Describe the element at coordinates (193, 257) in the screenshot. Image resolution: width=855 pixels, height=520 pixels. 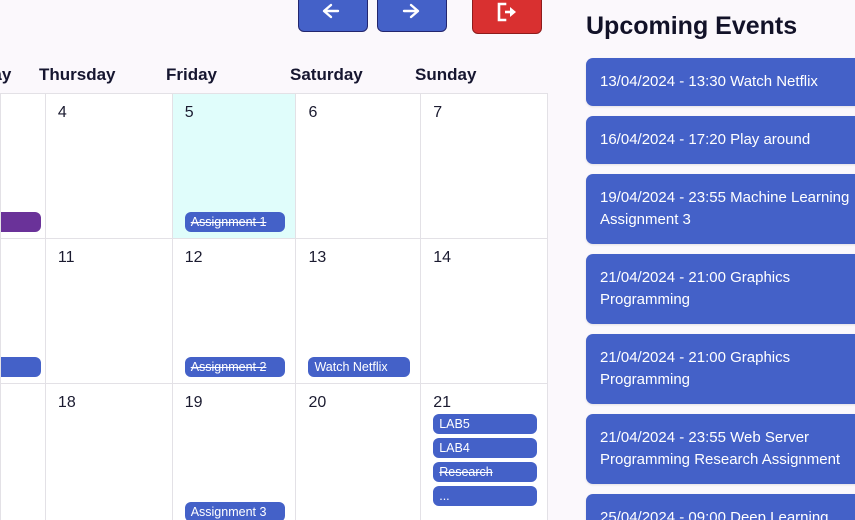
I see `day-number: 12` at that location.